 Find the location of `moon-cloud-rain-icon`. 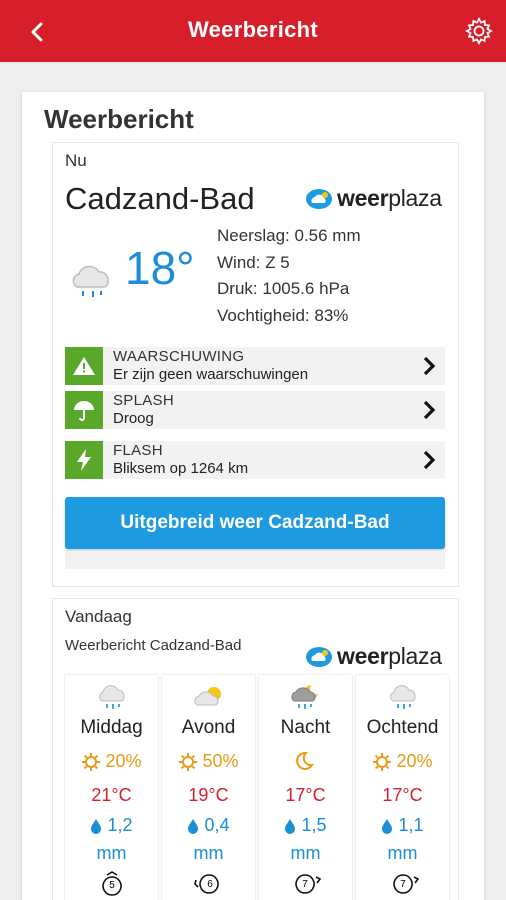

moon-cloud-rain-icon is located at coordinates (305, 698).